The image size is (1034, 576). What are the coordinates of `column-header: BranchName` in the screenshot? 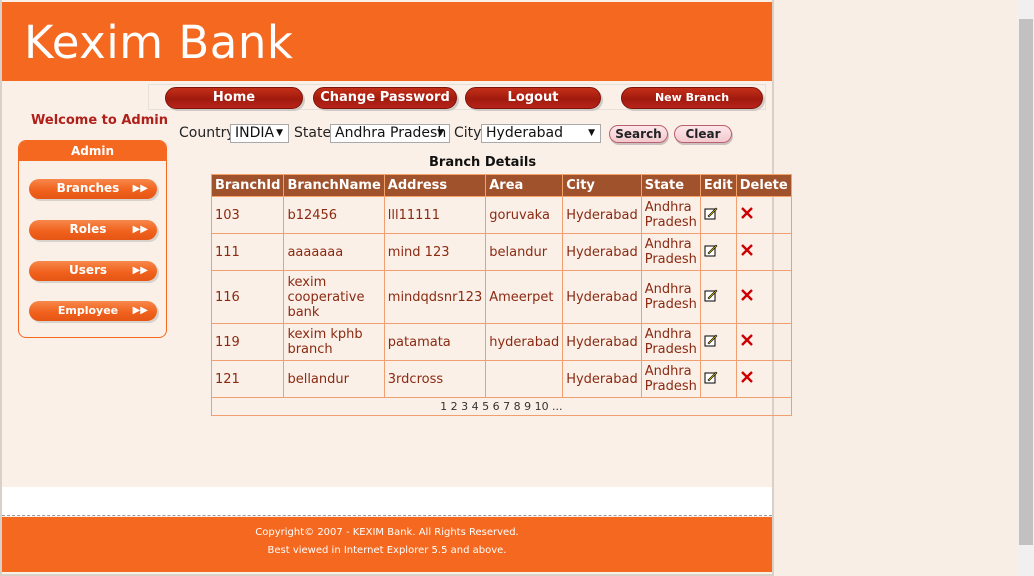 It's located at (334, 185).